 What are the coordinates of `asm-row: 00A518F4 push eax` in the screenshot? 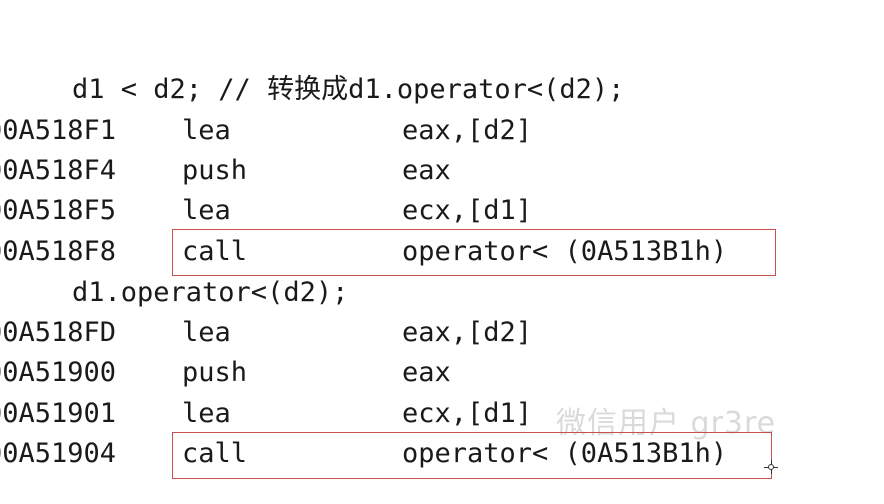 It's located at (442, 171).